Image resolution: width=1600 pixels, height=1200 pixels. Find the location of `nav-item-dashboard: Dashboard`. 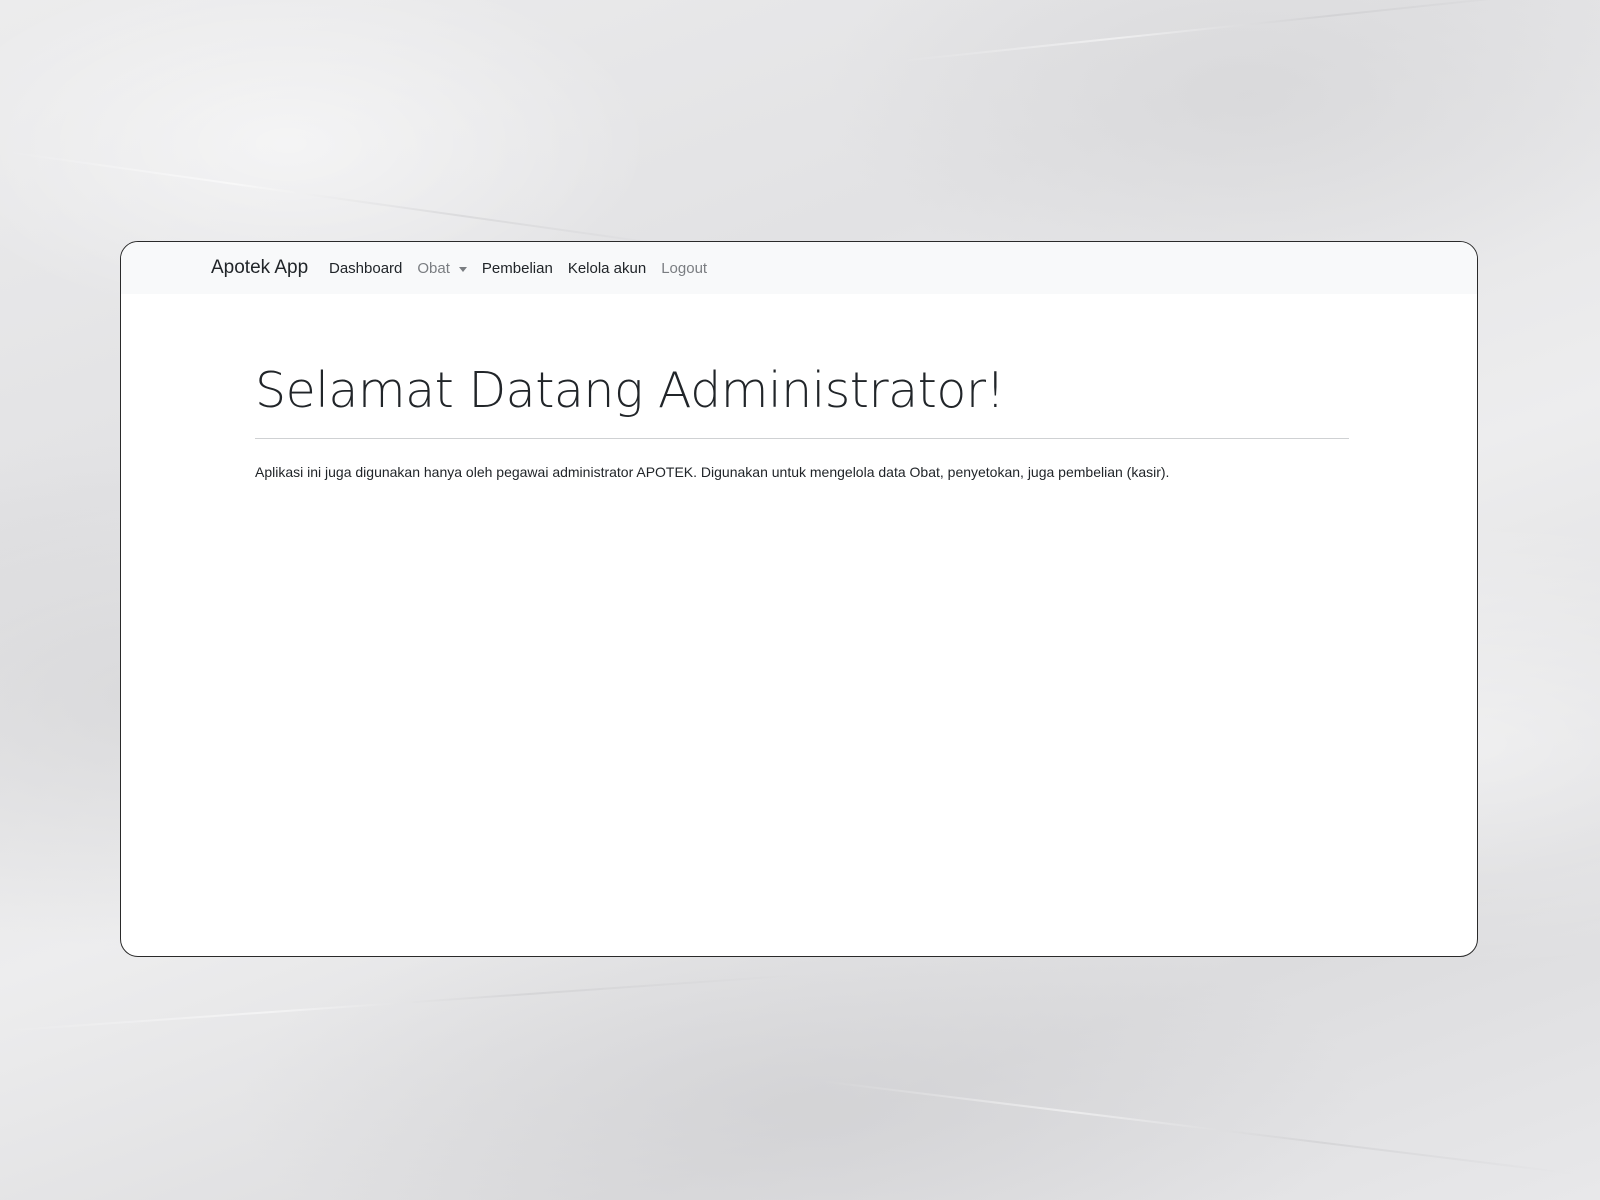

nav-item-dashboard: Dashboard is located at coordinates (365, 268).